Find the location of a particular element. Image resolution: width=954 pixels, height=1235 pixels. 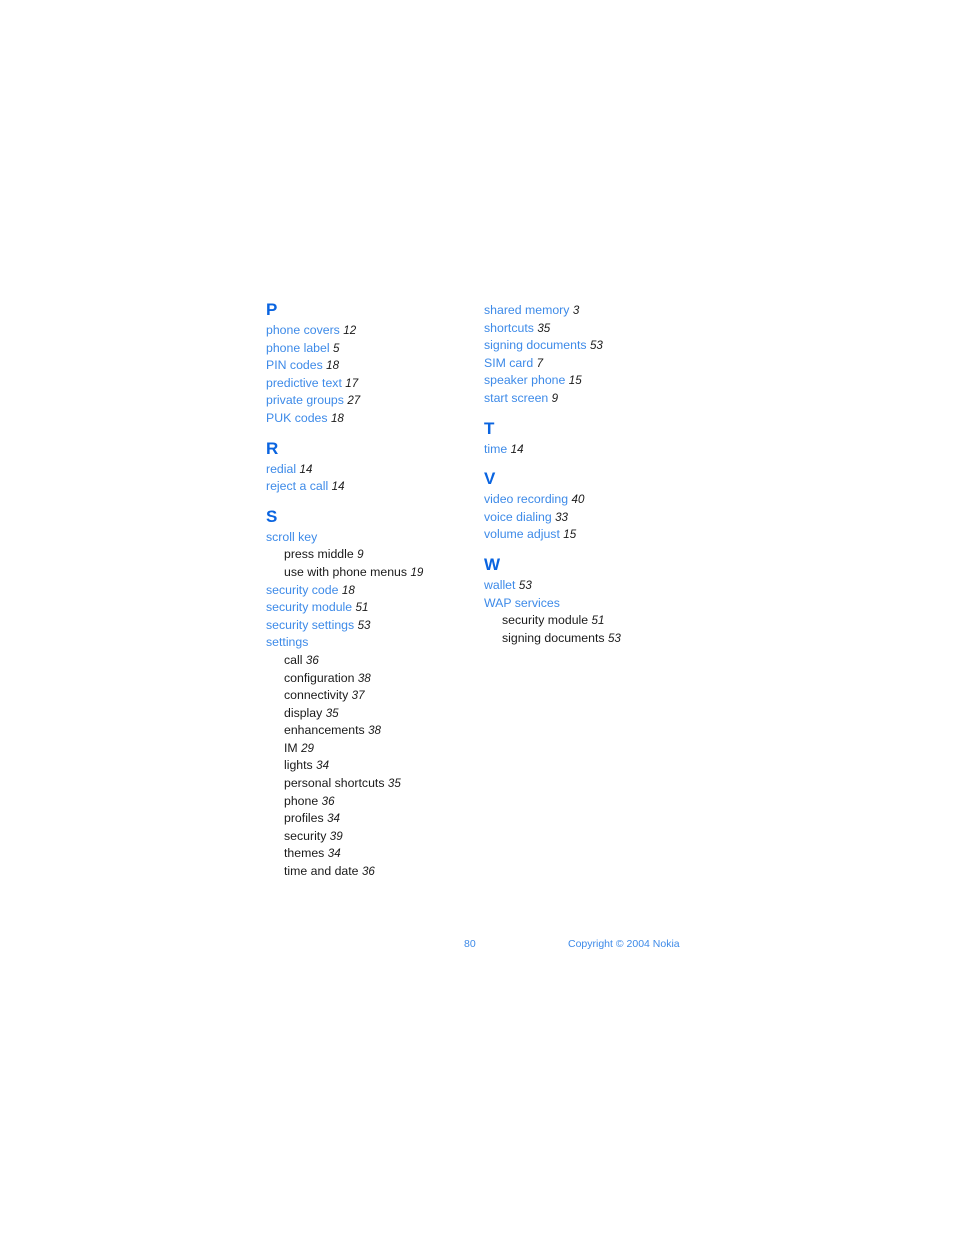

index-entry-page-number: 53 is located at coordinates (525, 585).